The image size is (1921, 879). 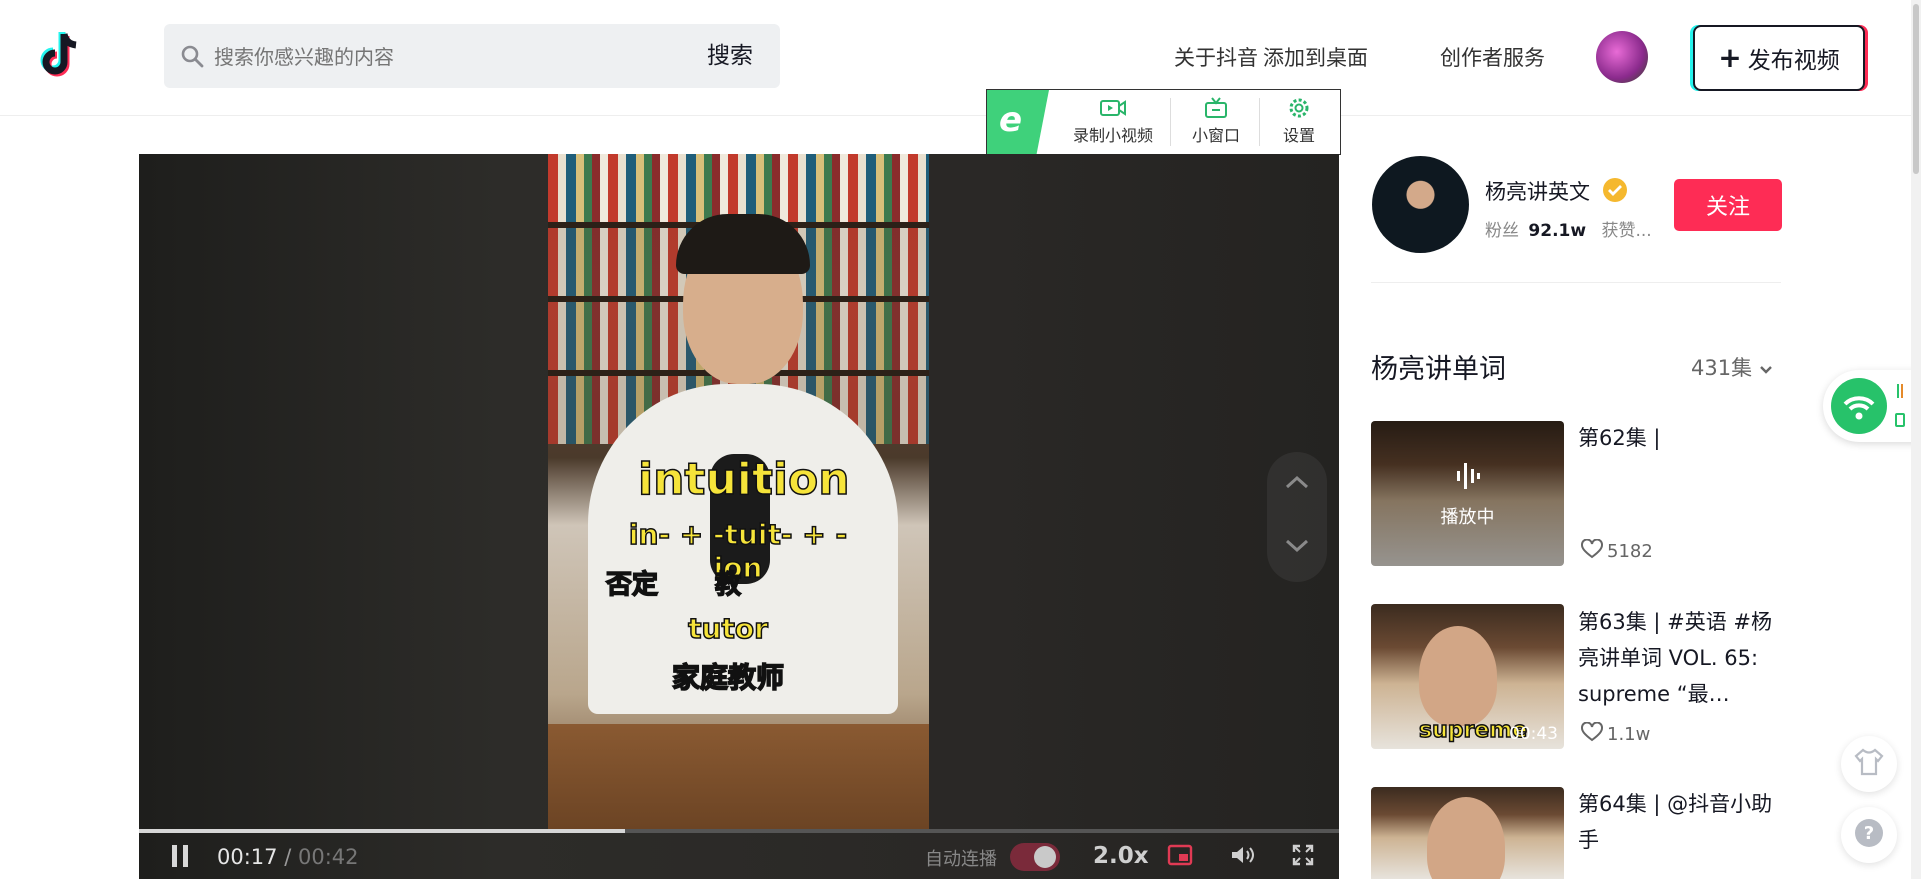 I want to click on fullscreen-button, so click(x=1303, y=857).